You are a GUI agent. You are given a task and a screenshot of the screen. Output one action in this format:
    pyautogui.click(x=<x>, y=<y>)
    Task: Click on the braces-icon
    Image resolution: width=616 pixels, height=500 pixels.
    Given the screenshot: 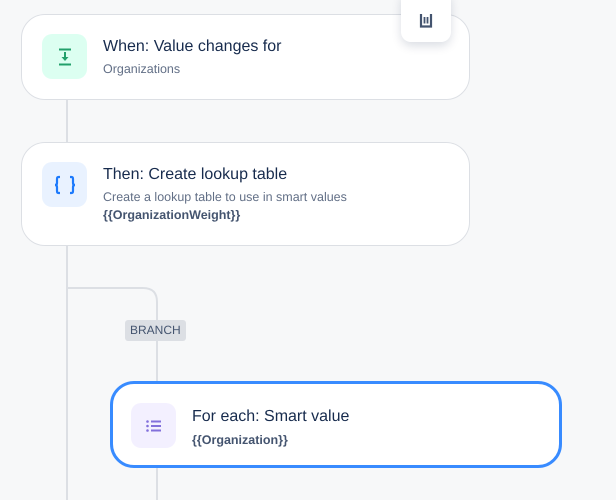 What is the action you would take?
    pyautogui.click(x=64, y=184)
    